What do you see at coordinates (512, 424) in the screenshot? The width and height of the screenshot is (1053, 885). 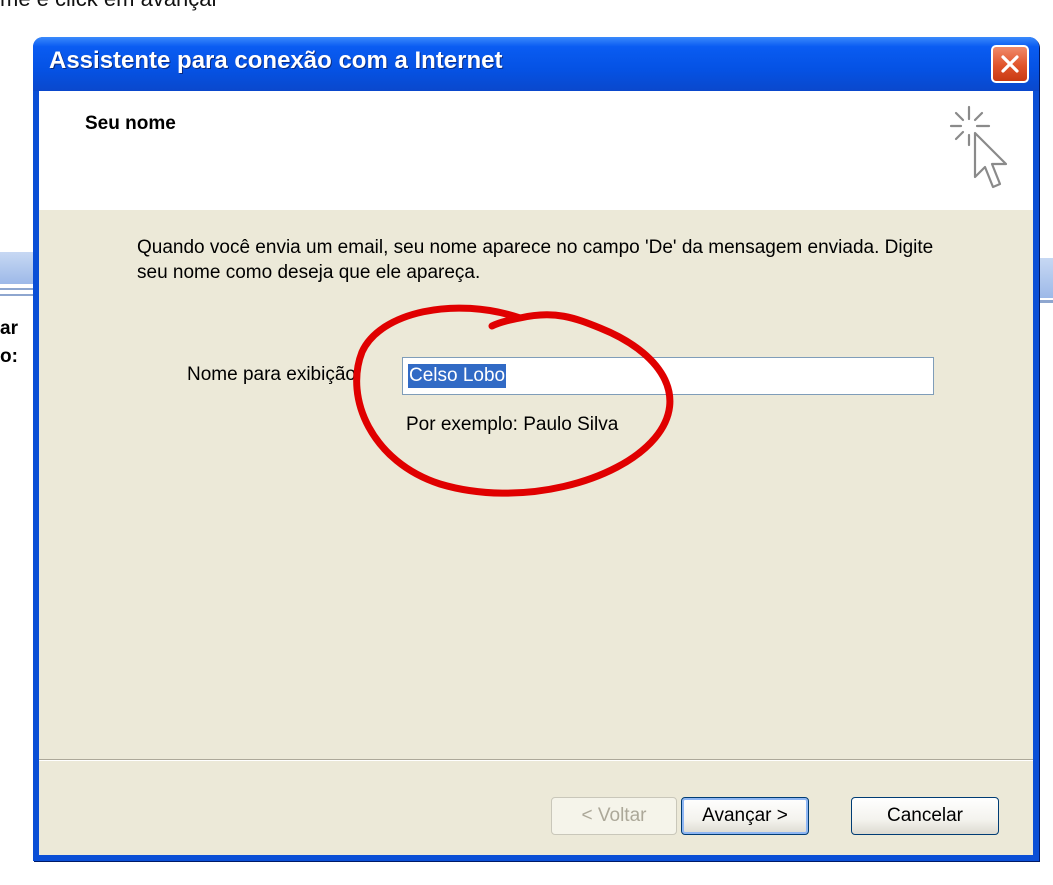 I see `example-hint: Por exemplo: Paulo Silva` at bounding box center [512, 424].